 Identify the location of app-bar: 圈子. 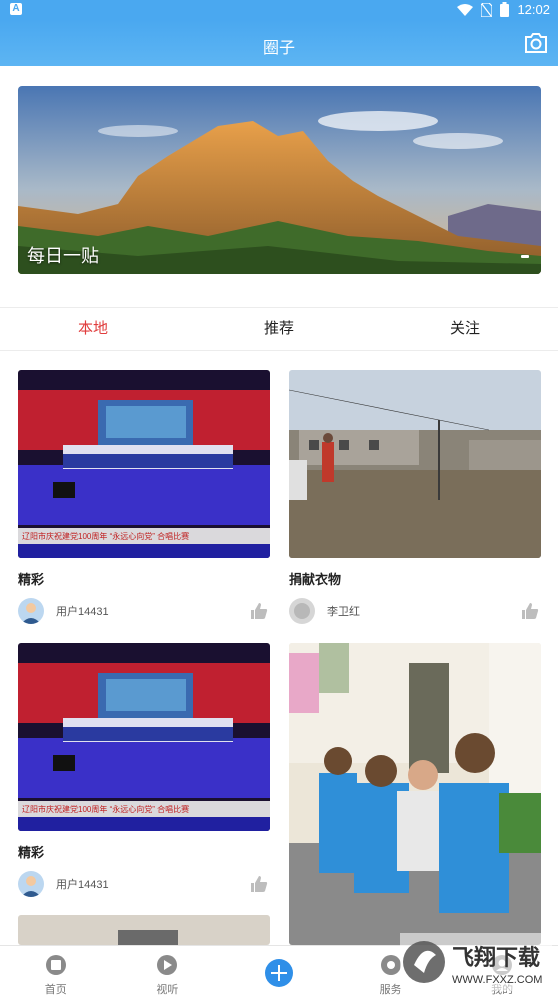
(279, 43).